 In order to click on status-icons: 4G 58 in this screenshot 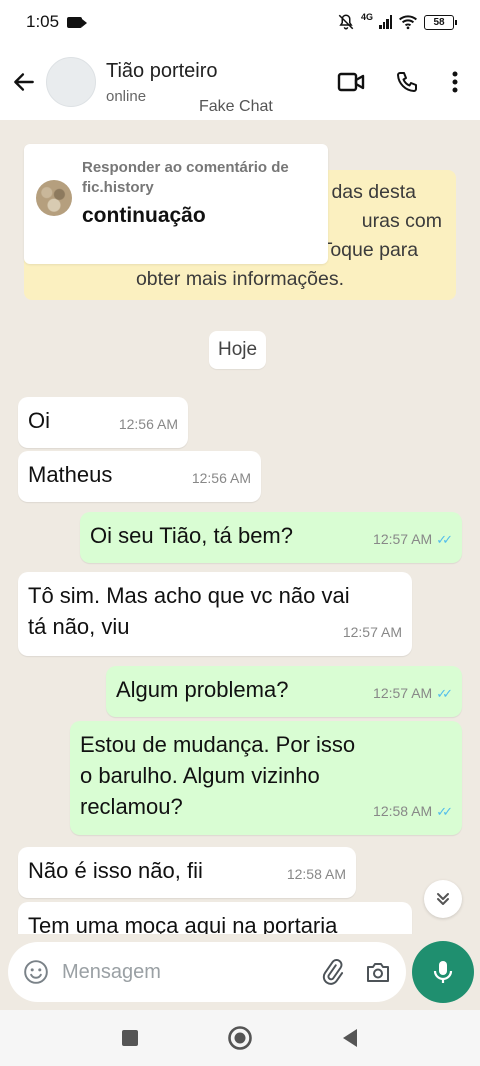, I will do `click(397, 21)`.